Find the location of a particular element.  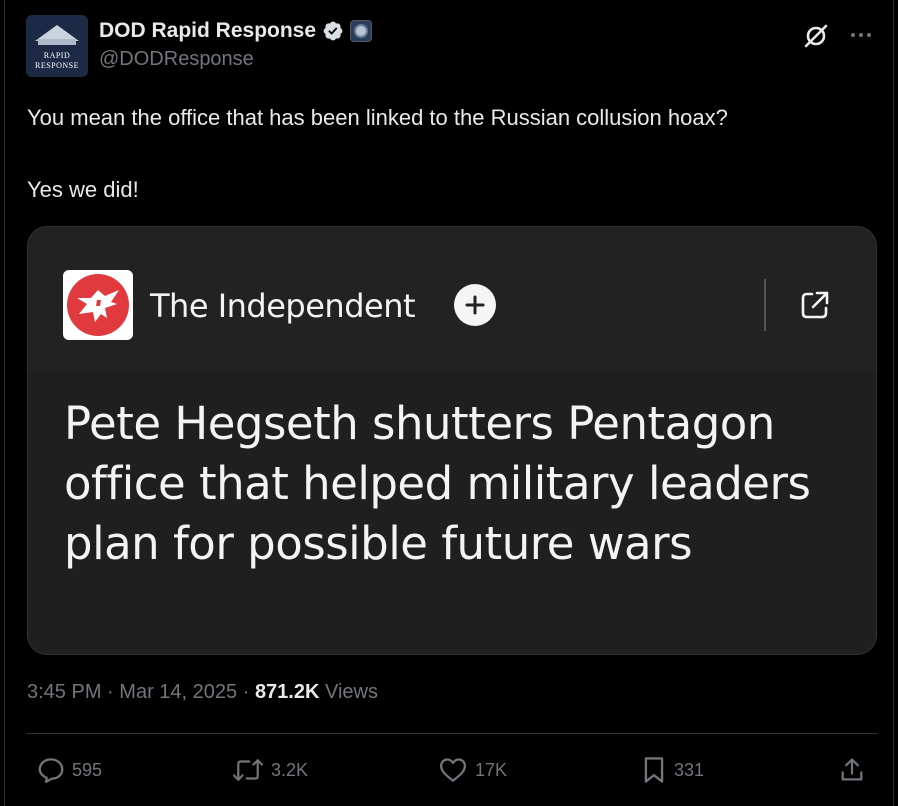

author-display-name: DOD Rapid Response is located at coordinates (207, 31).